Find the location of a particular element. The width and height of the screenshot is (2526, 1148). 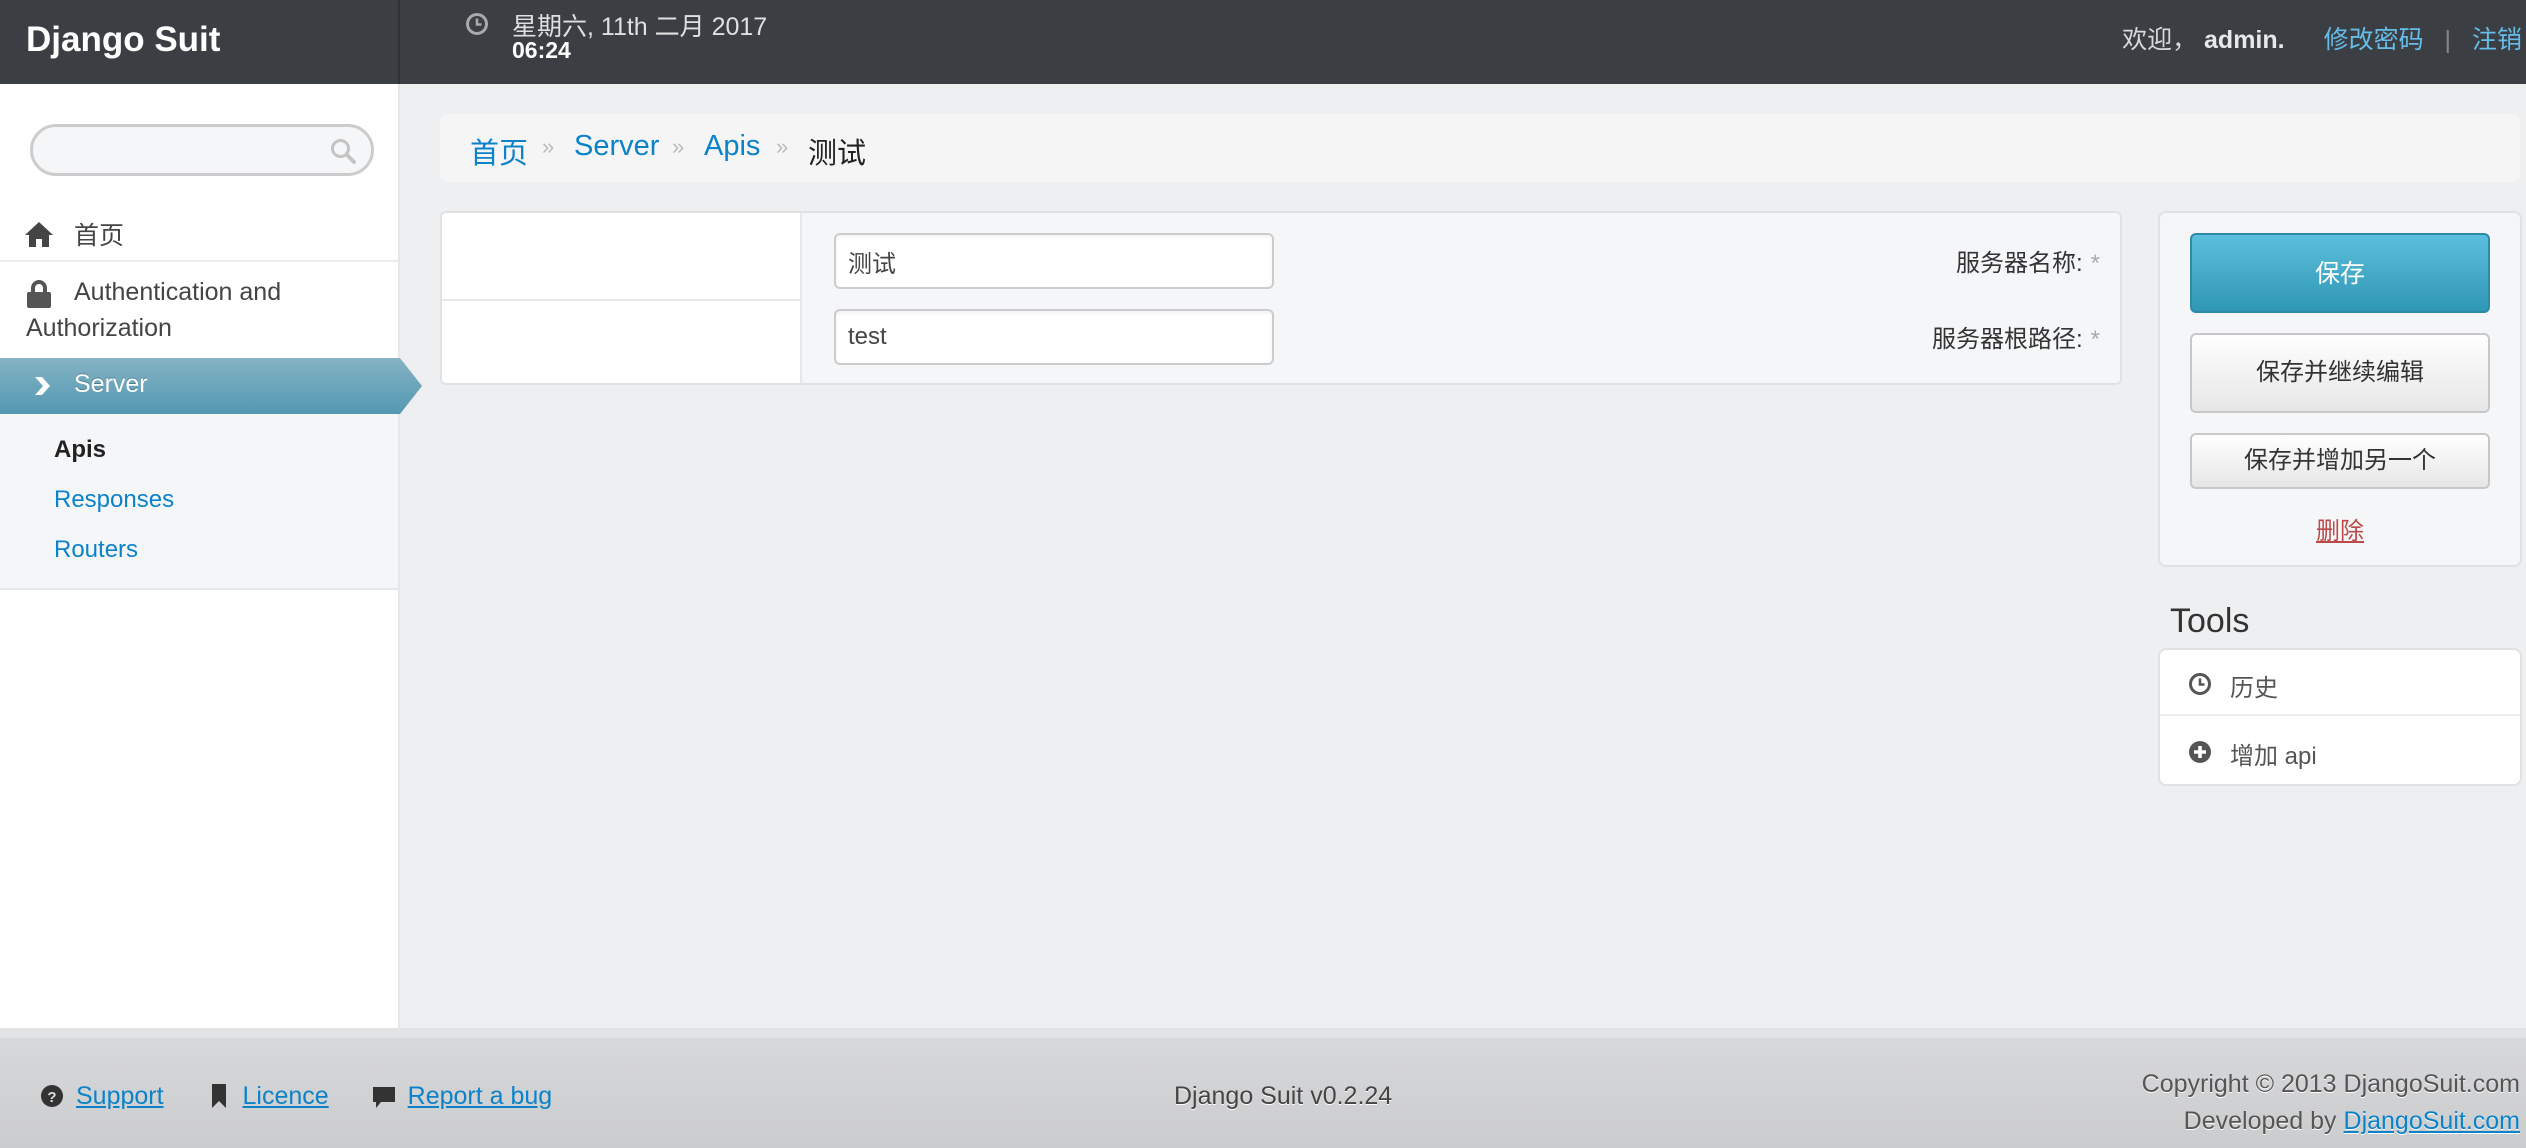

server-name-label: 服务器名称: * is located at coordinates (2028, 260).